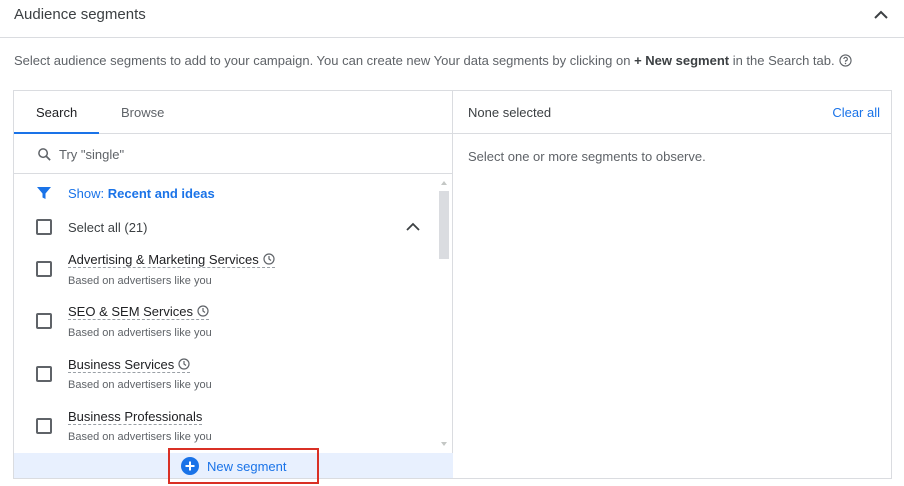  Describe the element at coordinates (444, 444) in the screenshot. I see `scroll-down-arrow-icon` at that location.